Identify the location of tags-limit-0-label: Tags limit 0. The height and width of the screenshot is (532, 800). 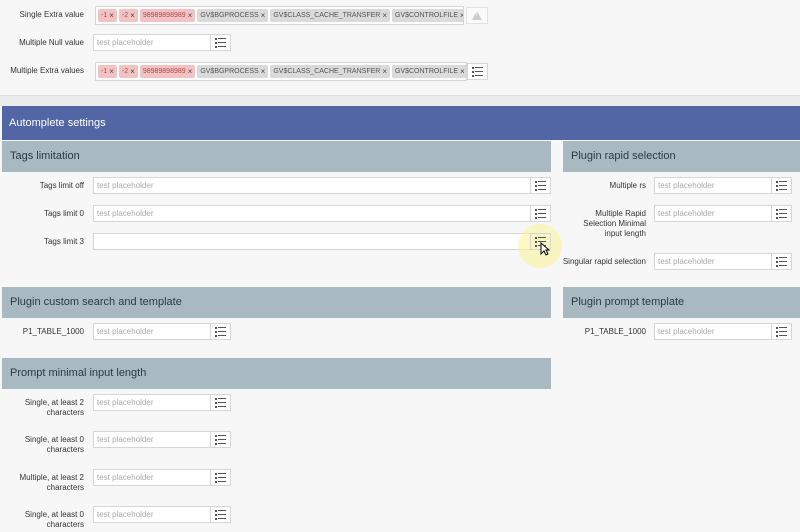
(63, 213).